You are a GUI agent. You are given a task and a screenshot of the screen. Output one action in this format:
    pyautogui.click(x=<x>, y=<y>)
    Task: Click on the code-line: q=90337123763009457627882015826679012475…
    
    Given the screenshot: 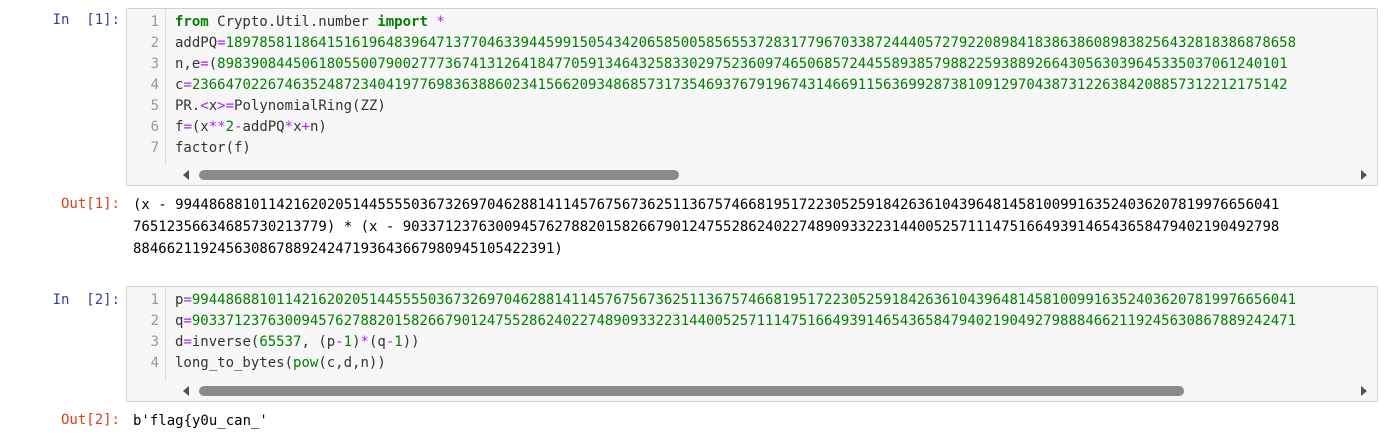 What is the action you would take?
    pyautogui.click(x=735, y=321)
    